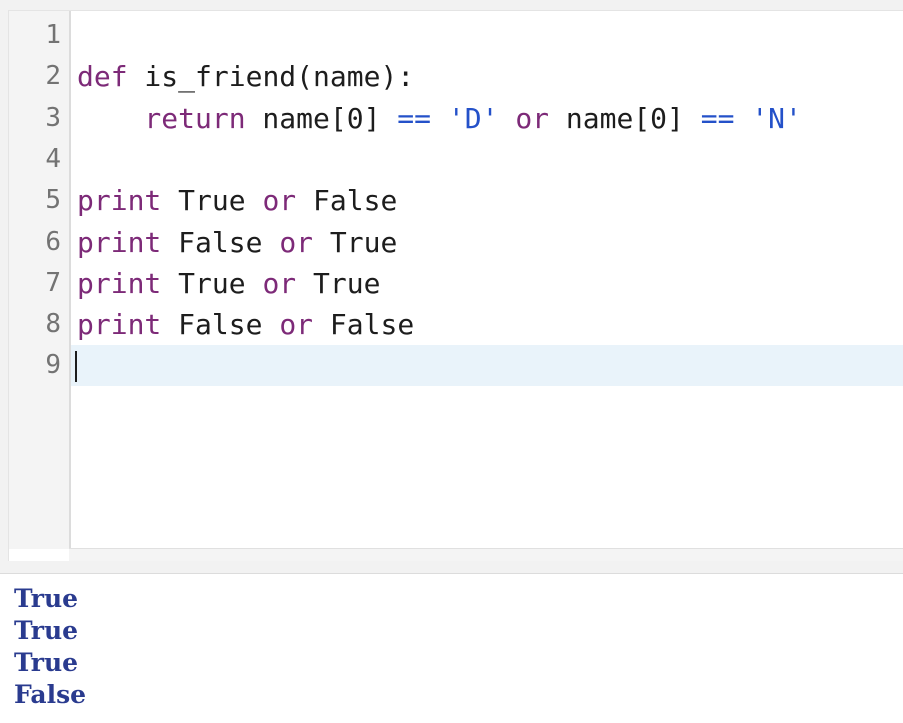 The image size is (903, 723). I want to click on line-number: 2, so click(53, 76).